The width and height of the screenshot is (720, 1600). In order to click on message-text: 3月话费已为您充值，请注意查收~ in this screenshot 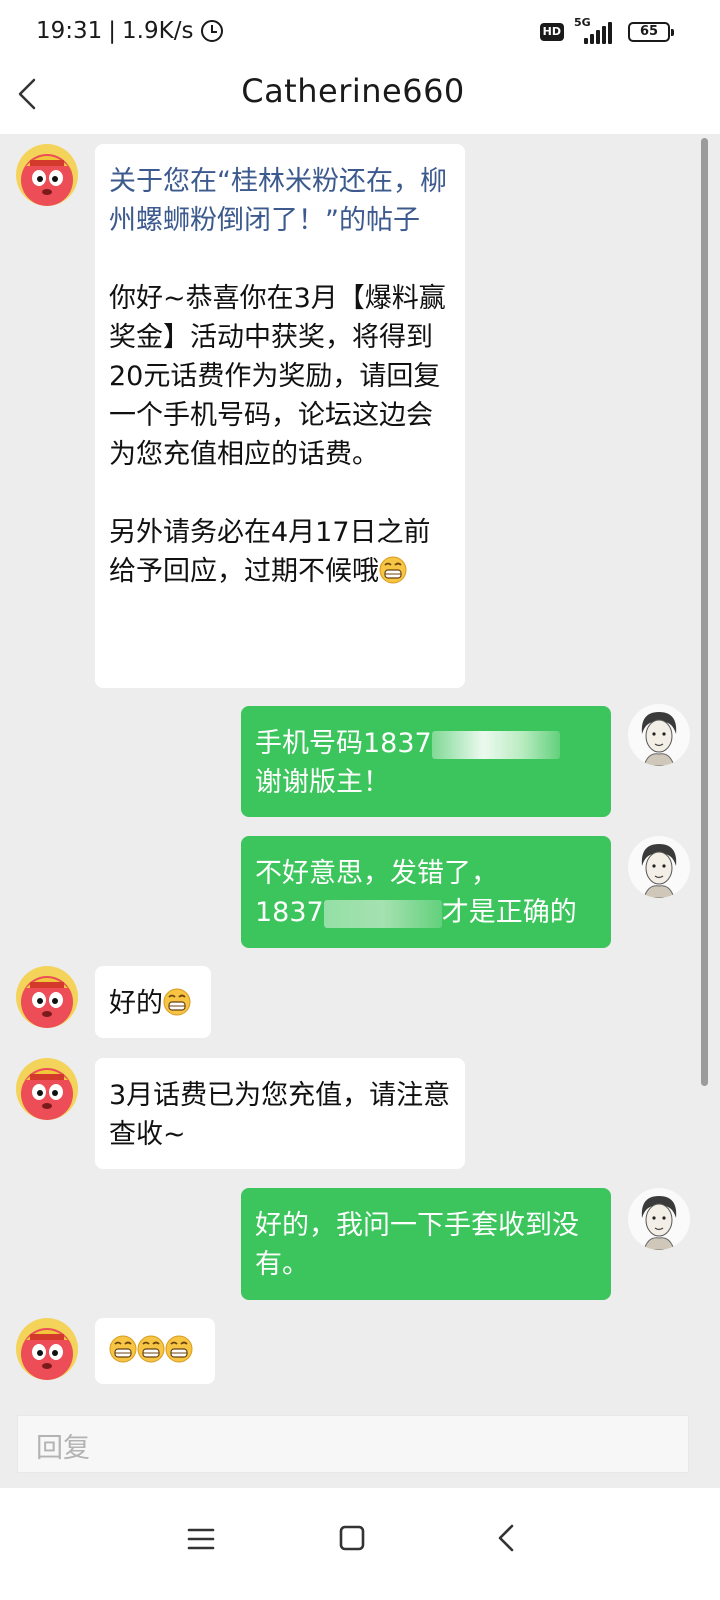, I will do `click(280, 1115)`.